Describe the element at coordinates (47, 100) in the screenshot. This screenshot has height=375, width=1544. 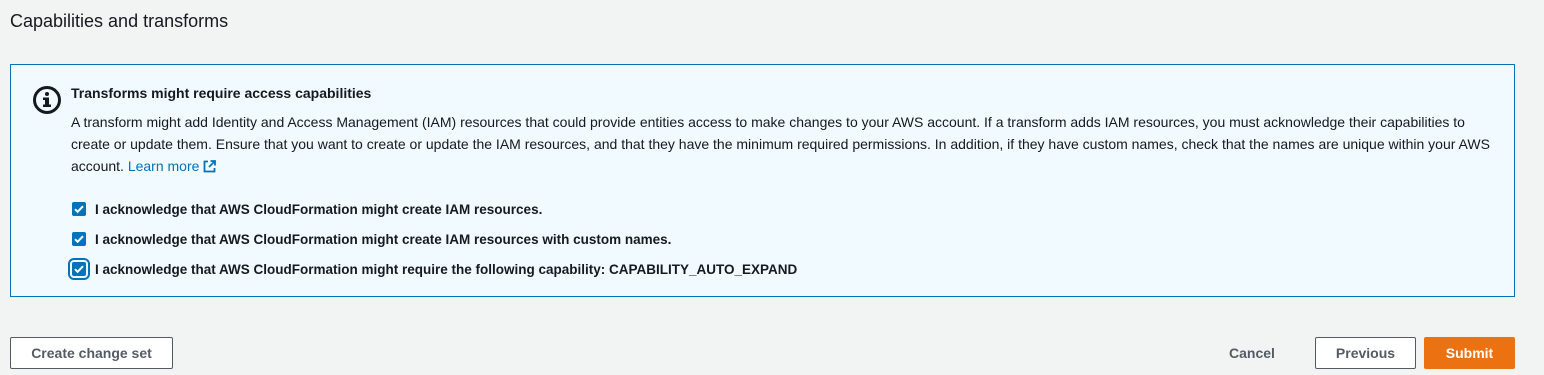
I see `info-icon` at that location.